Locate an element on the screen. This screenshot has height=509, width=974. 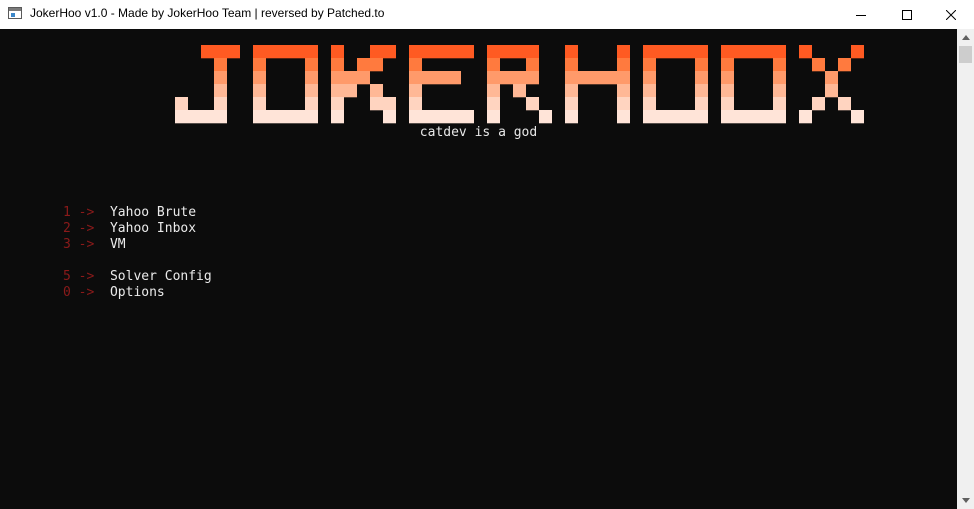
menu-item: 0 -> Options is located at coordinates (137, 293).